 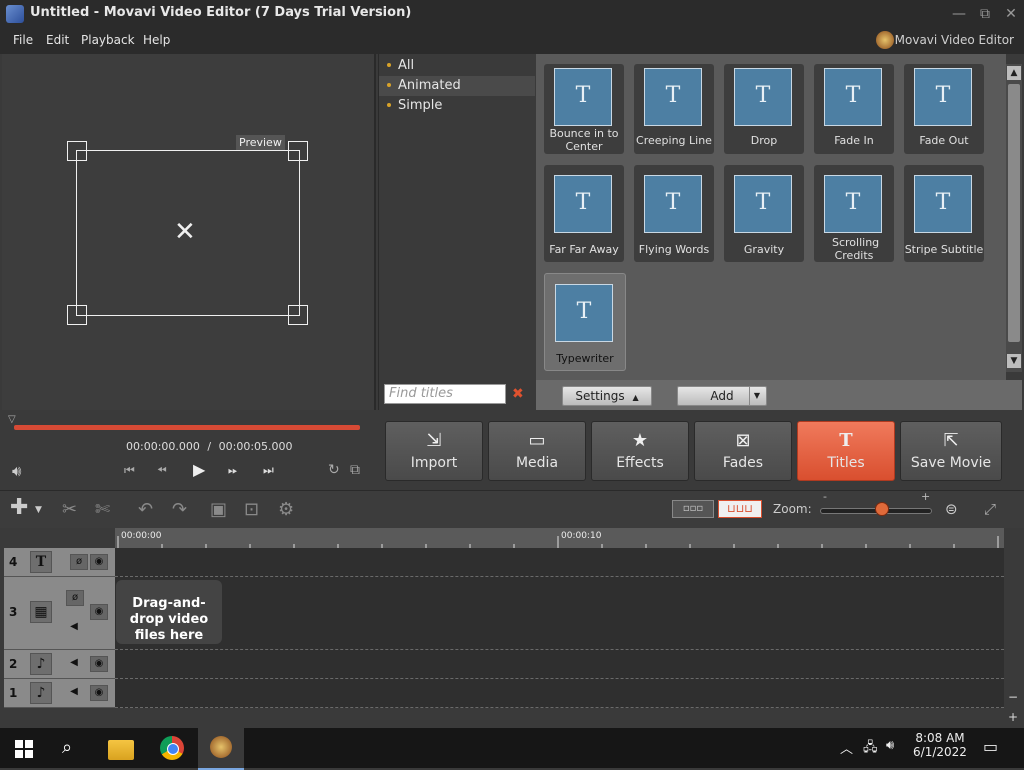 What do you see at coordinates (985, 14) in the screenshot?
I see `restore-button: ⧉` at bounding box center [985, 14].